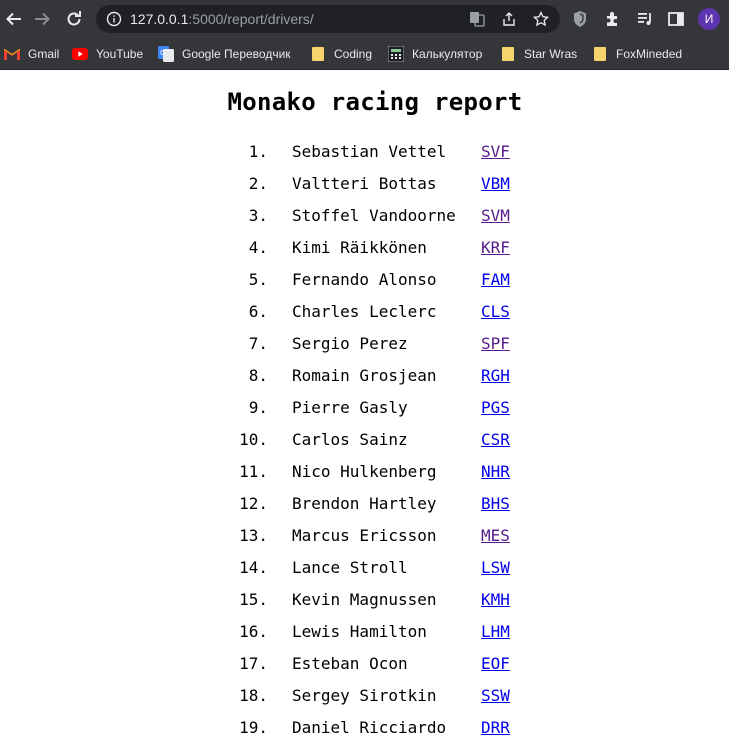  Describe the element at coordinates (495, 471) in the screenshot. I see `driver-code-link: NHR` at that location.